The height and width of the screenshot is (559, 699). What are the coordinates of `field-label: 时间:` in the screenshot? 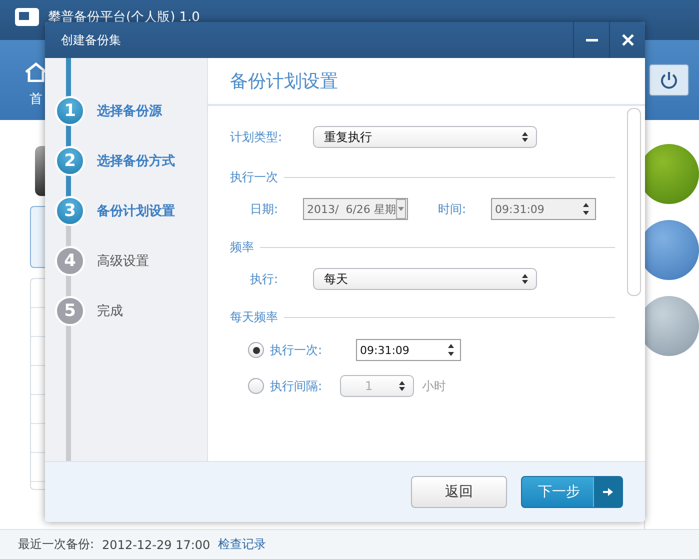 It's located at (453, 209).